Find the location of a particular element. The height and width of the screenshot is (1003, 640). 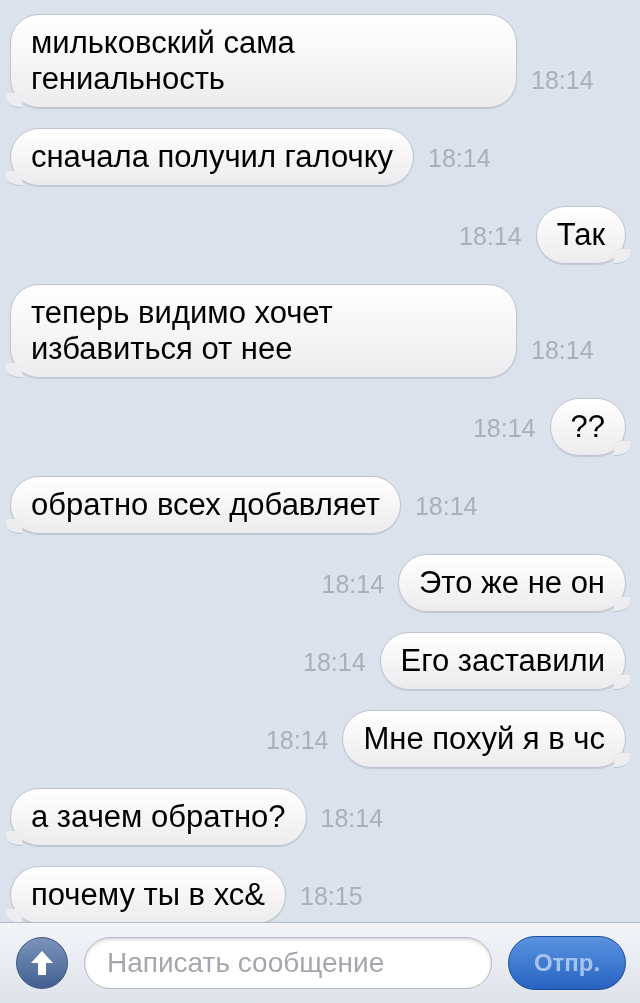

upload-button is located at coordinates (42, 963).